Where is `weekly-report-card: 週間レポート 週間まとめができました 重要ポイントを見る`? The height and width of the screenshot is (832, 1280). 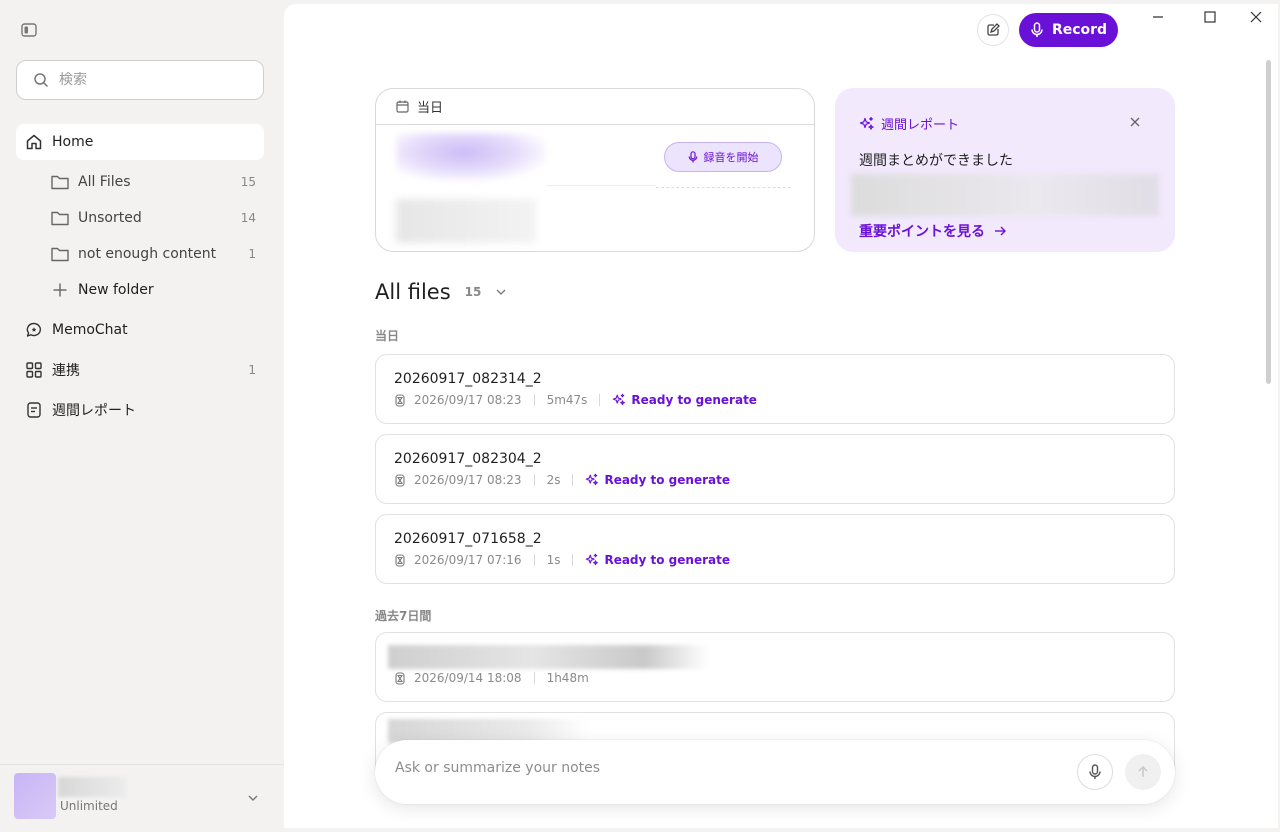
weekly-report-card: 週間レポート 週間まとめができました 重要ポイントを見る is located at coordinates (1005, 170).